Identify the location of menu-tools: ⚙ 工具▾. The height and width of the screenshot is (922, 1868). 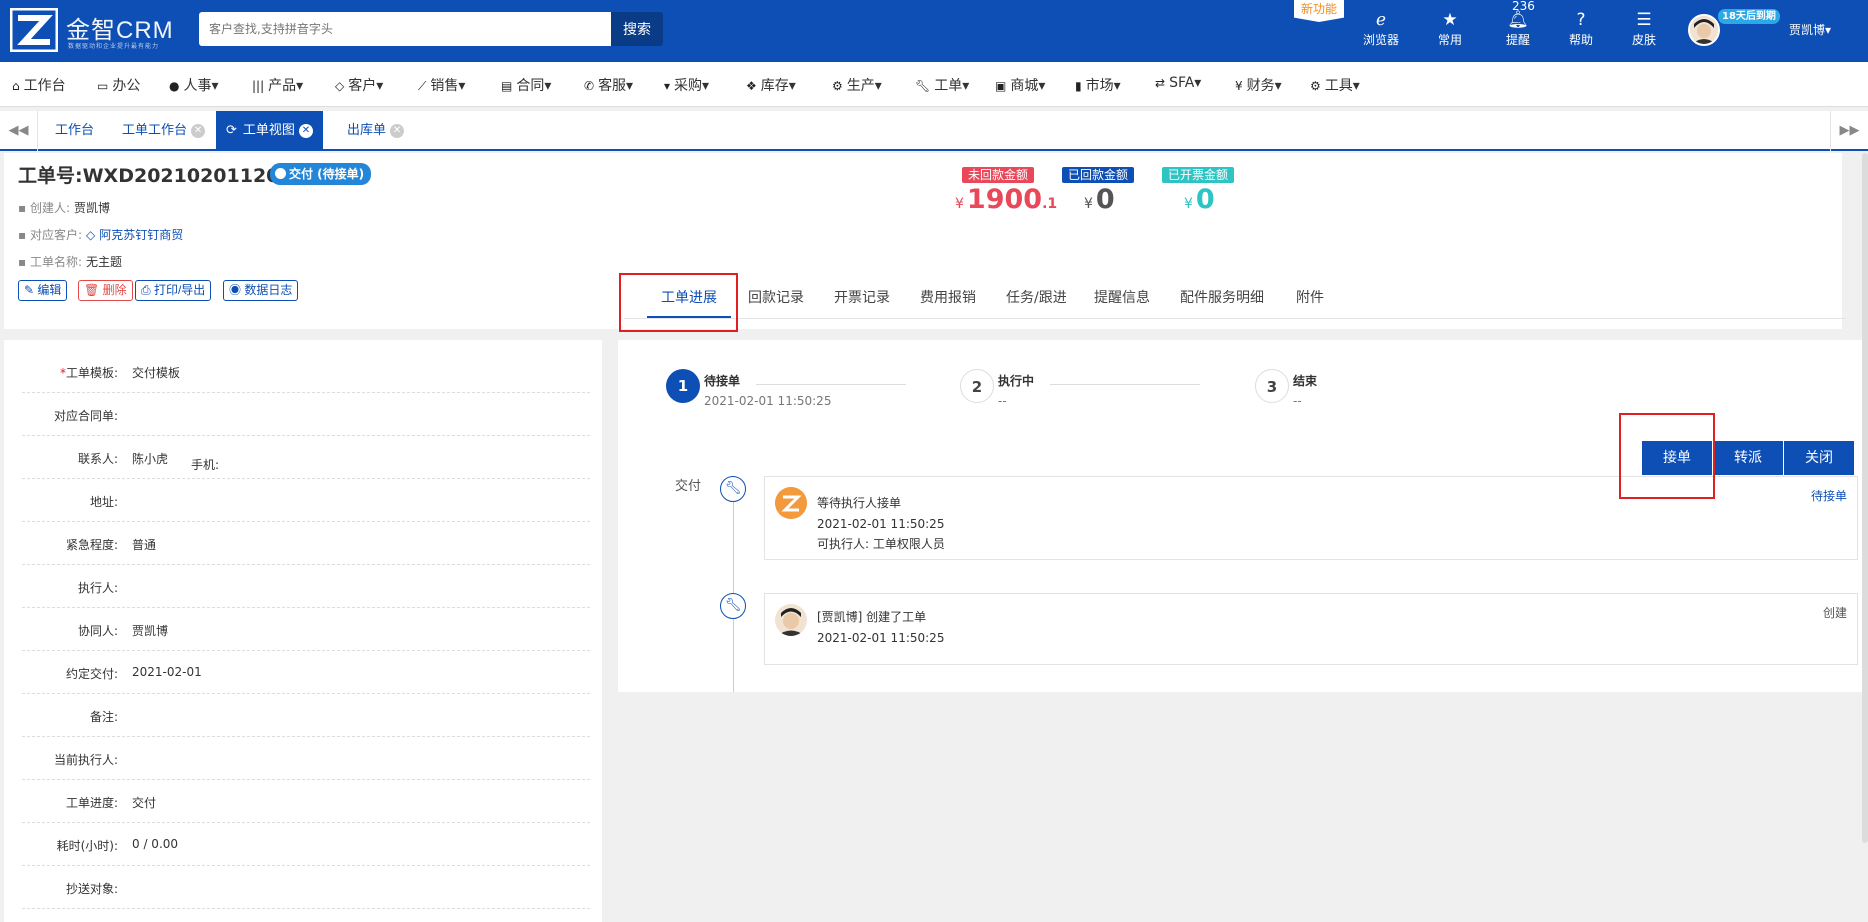
(1335, 85).